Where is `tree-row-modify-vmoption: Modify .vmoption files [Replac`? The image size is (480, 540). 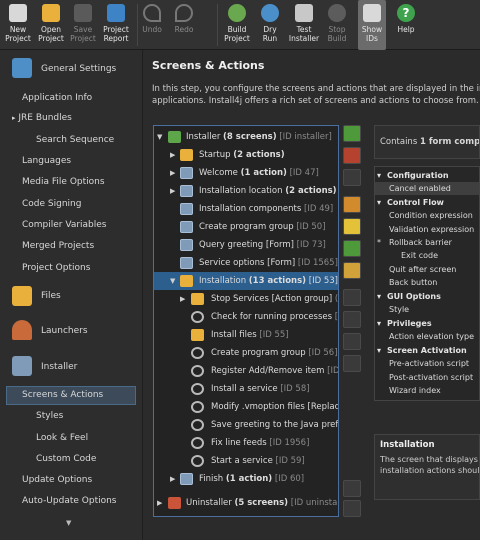
tree-row-modify-vmoption: Modify .vmoption files [Replac is located at coordinates (246, 407).